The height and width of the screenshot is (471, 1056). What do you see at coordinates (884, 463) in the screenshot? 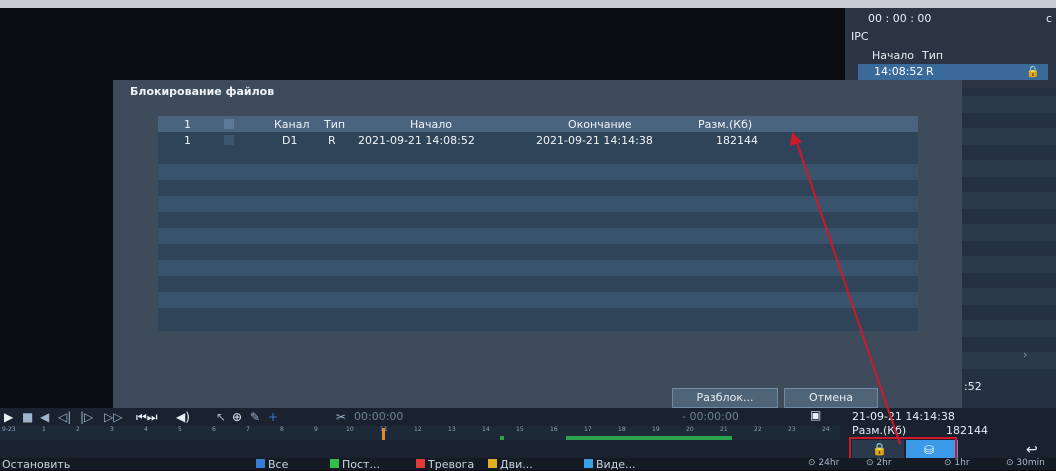
I see `filter-label: 2hr` at bounding box center [884, 463].